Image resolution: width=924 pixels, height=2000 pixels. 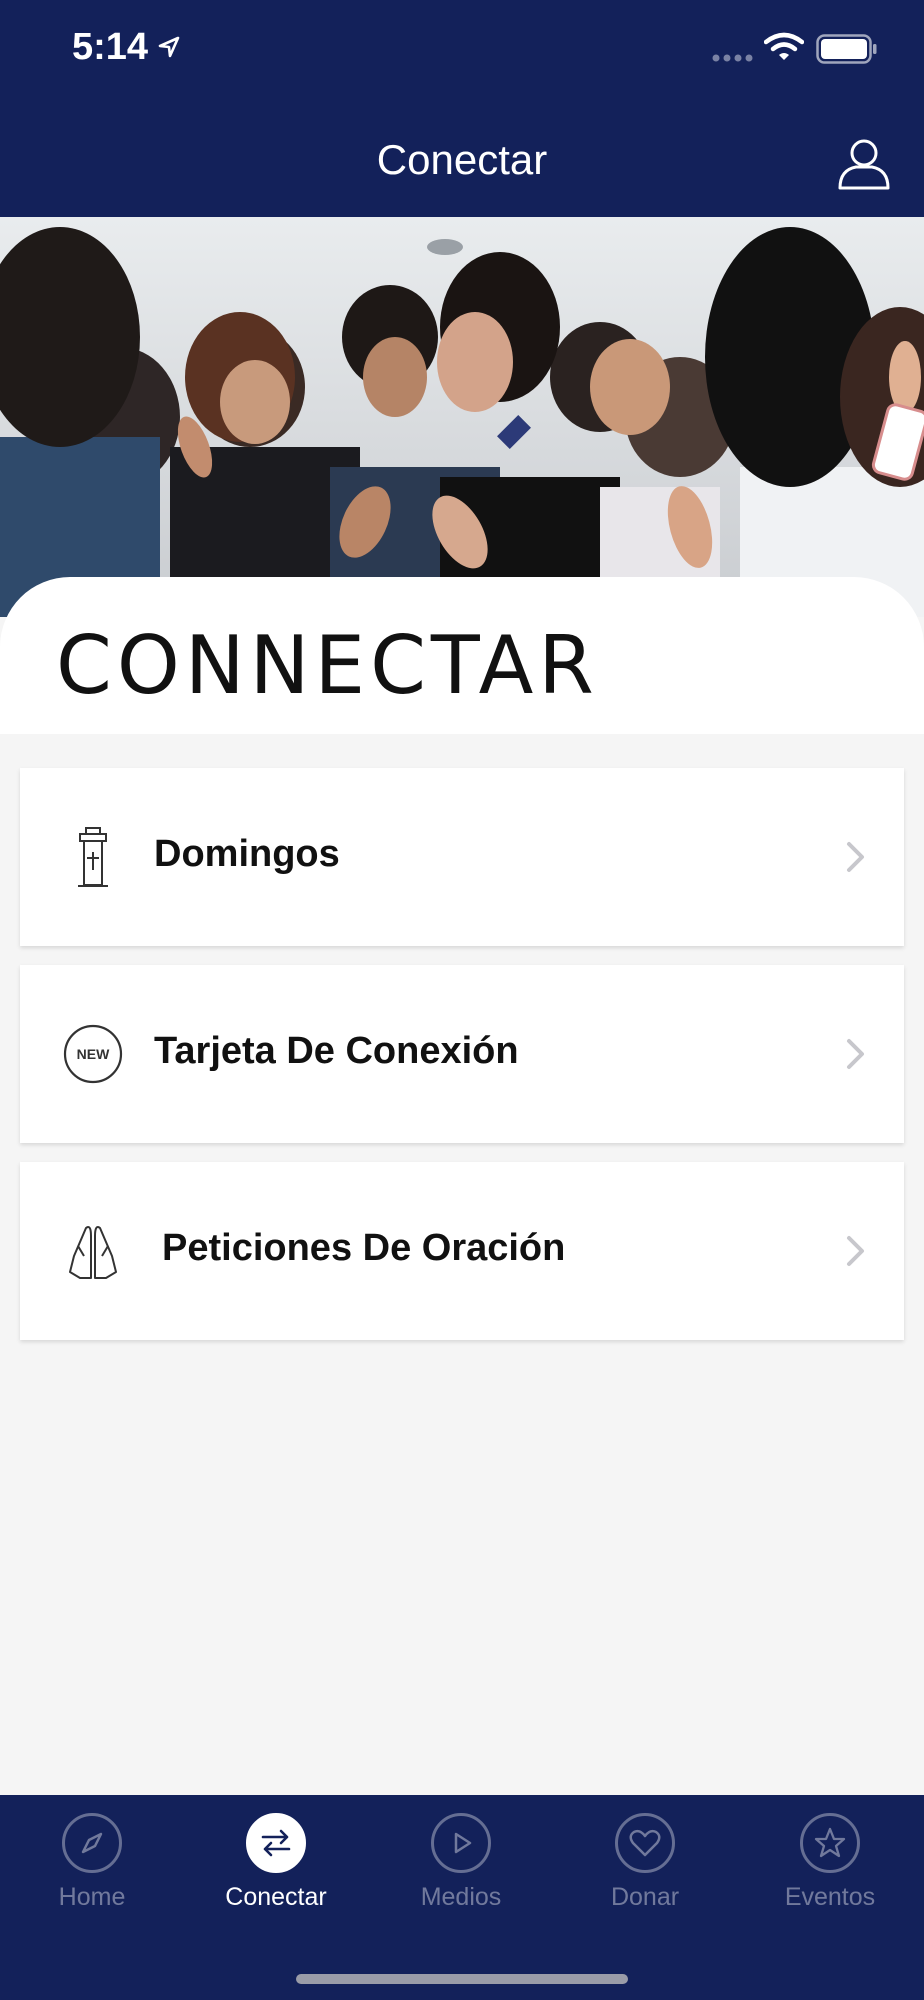 I want to click on list-item-label: Domingos, so click(x=247, y=854).